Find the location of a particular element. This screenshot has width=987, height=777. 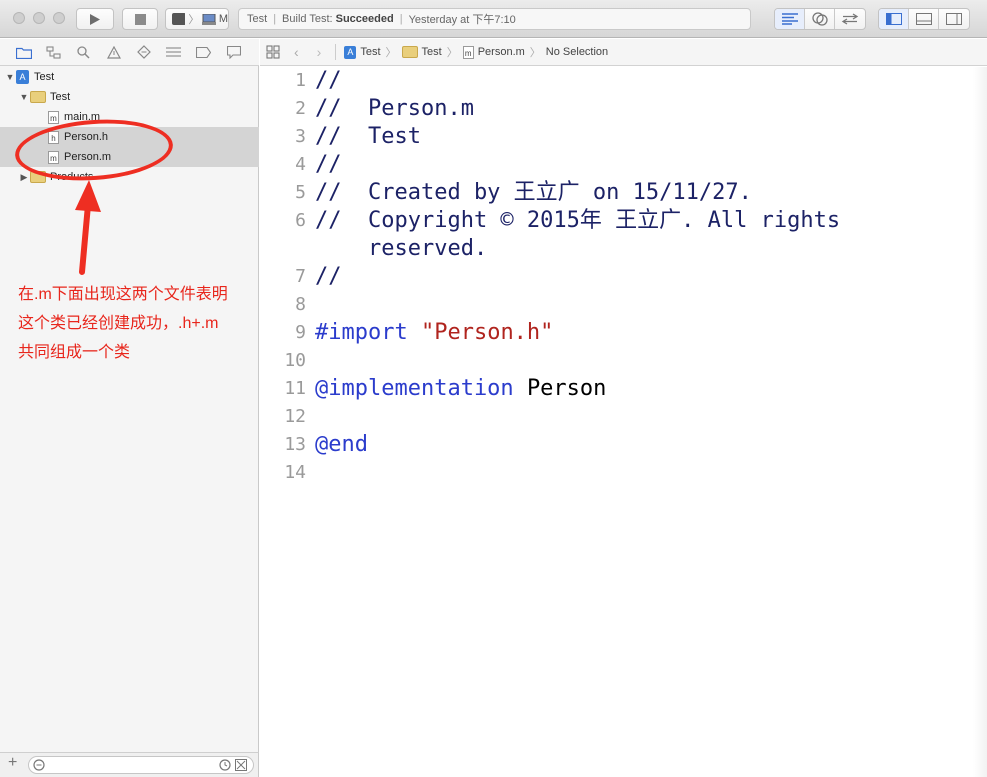

annotation-line: 在.m下面出现这两个文件表明 is located at coordinates (123, 294).